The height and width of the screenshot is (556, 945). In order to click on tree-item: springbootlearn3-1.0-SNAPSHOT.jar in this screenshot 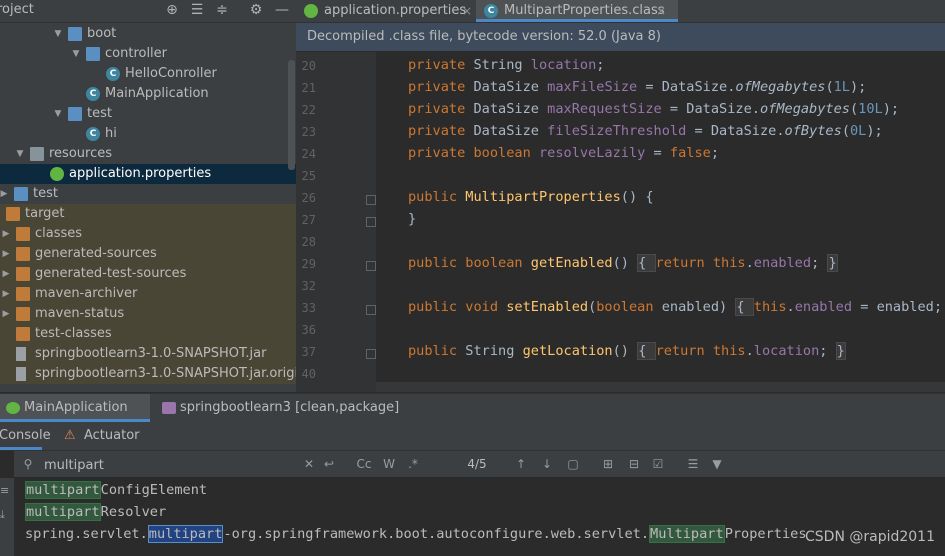, I will do `click(148, 354)`.